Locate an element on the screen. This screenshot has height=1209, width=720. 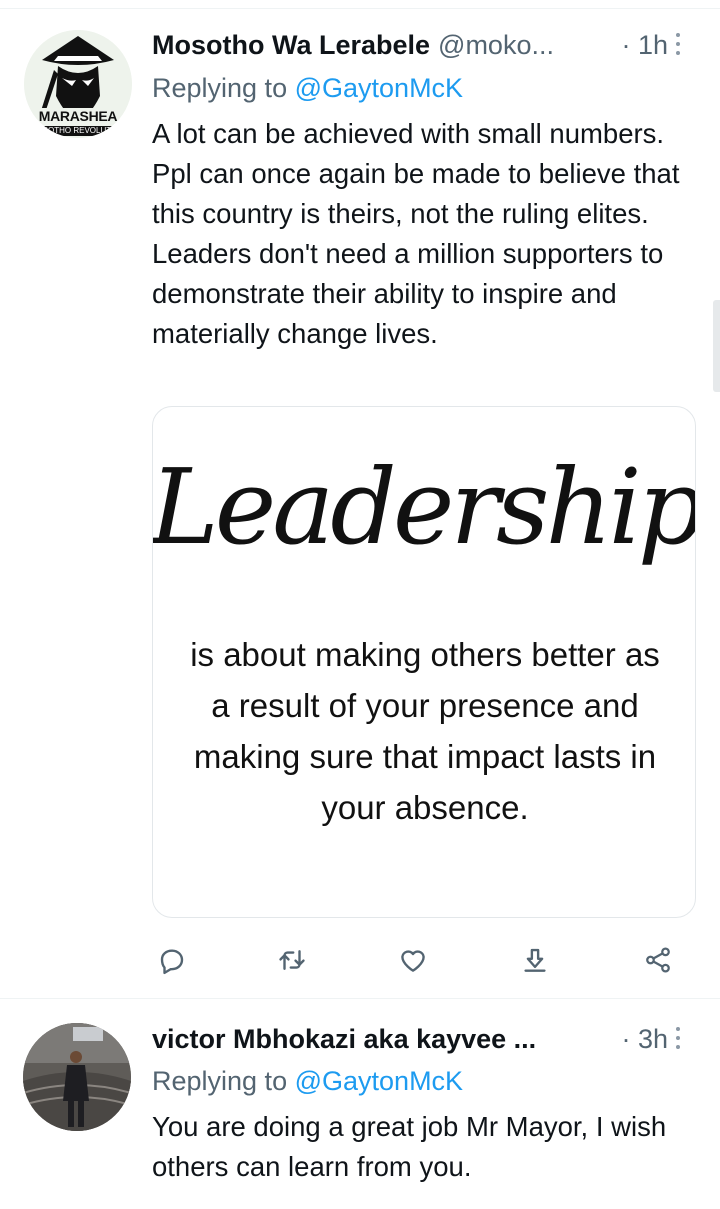
timestamp: · 3h is located at coordinates (644, 1039).